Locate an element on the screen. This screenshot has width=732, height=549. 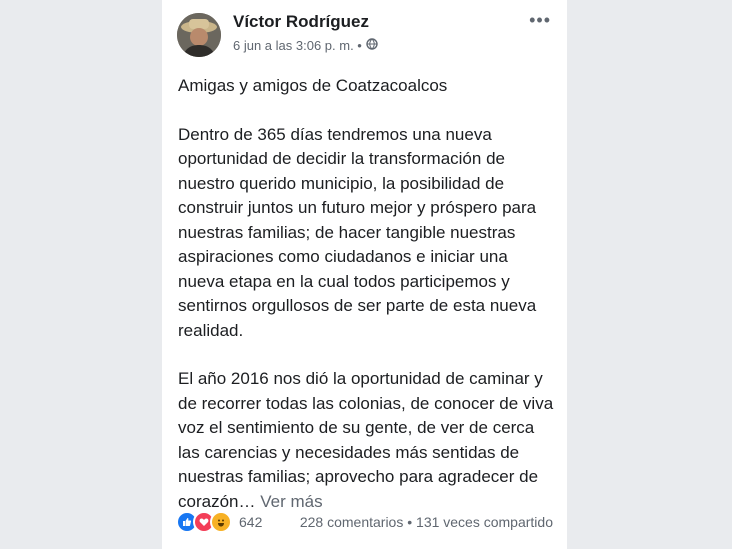
haha-icon is located at coordinates (221, 522).